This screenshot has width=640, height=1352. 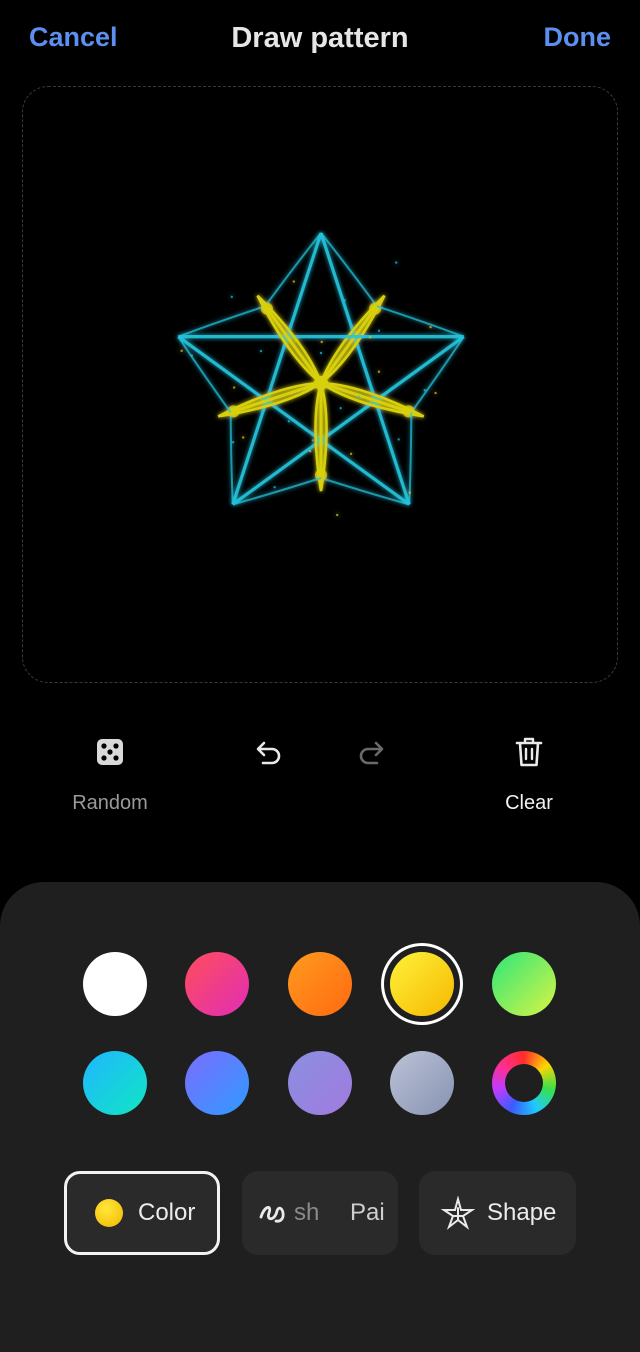 I want to click on pattern-cyan-arm, so click(x=295, y=420).